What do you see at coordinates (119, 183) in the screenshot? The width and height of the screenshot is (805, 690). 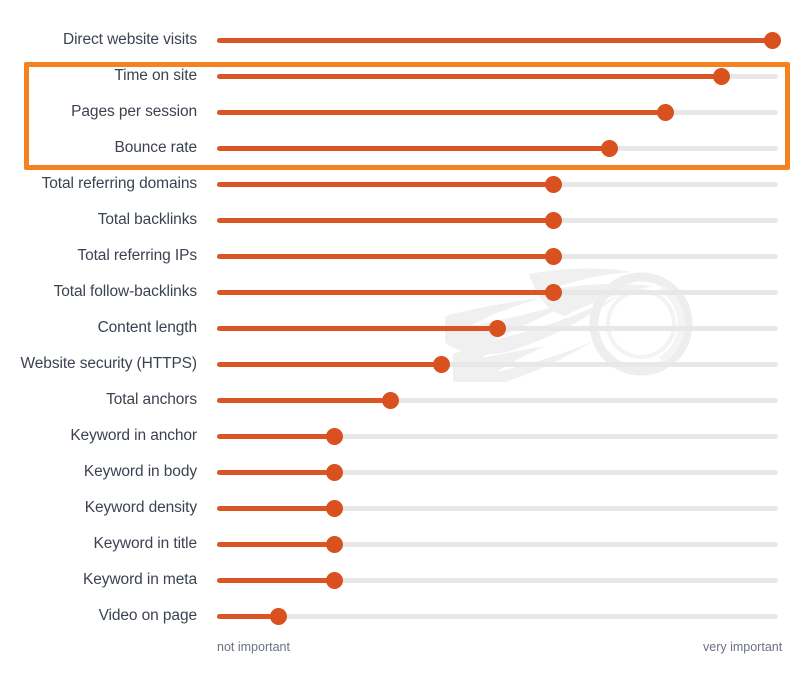 I see `row-label: Total referring domains` at bounding box center [119, 183].